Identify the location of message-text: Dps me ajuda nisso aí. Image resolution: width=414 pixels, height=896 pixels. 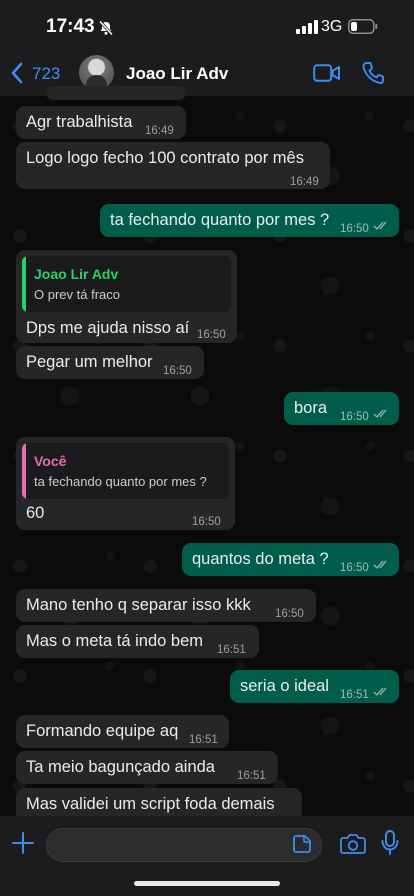
(108, 328).